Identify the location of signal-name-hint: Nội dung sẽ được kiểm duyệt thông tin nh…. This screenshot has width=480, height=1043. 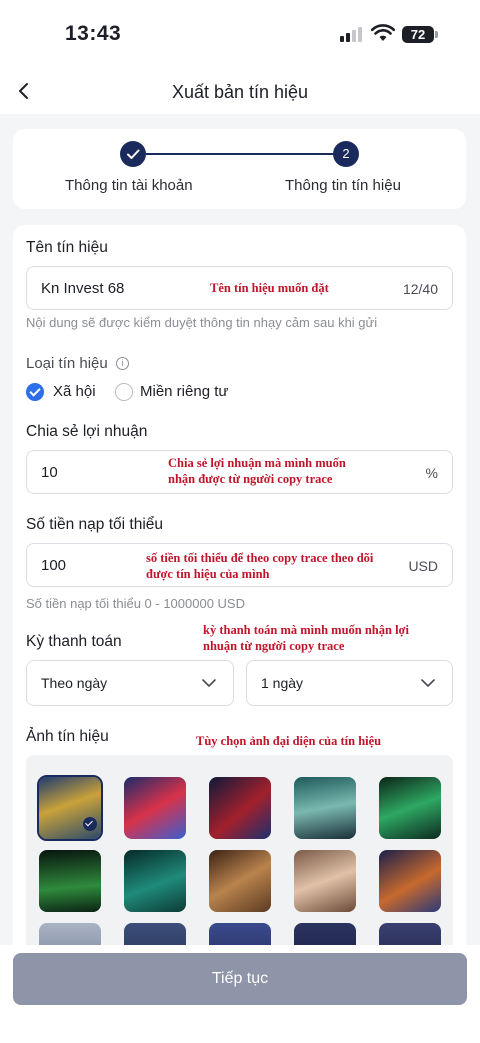
(202, 322).